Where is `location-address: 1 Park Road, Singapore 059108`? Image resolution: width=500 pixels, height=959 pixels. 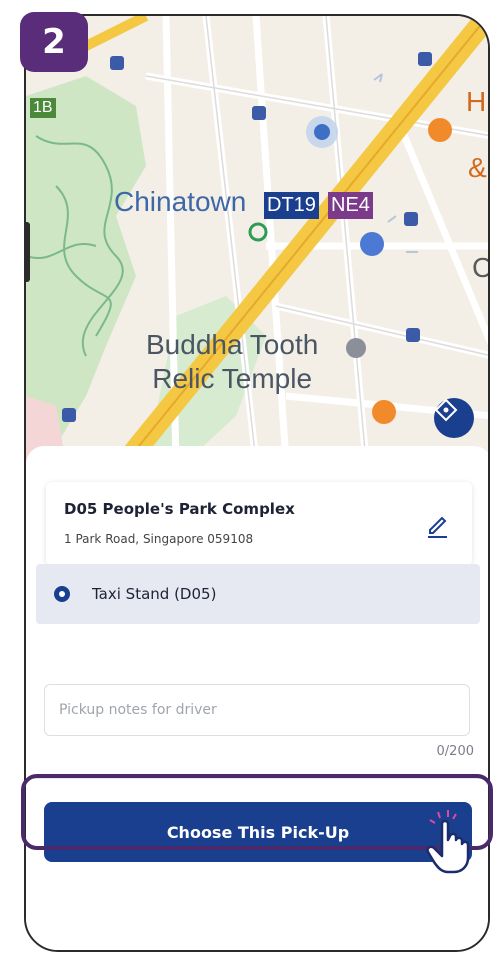 location-address: 1 Park Road, Singapore 059108 is located at coordinates (159, 539).